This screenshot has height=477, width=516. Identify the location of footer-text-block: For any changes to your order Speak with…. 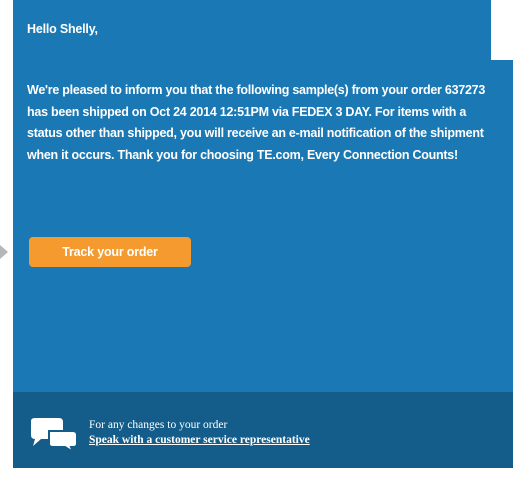
(199, 433).